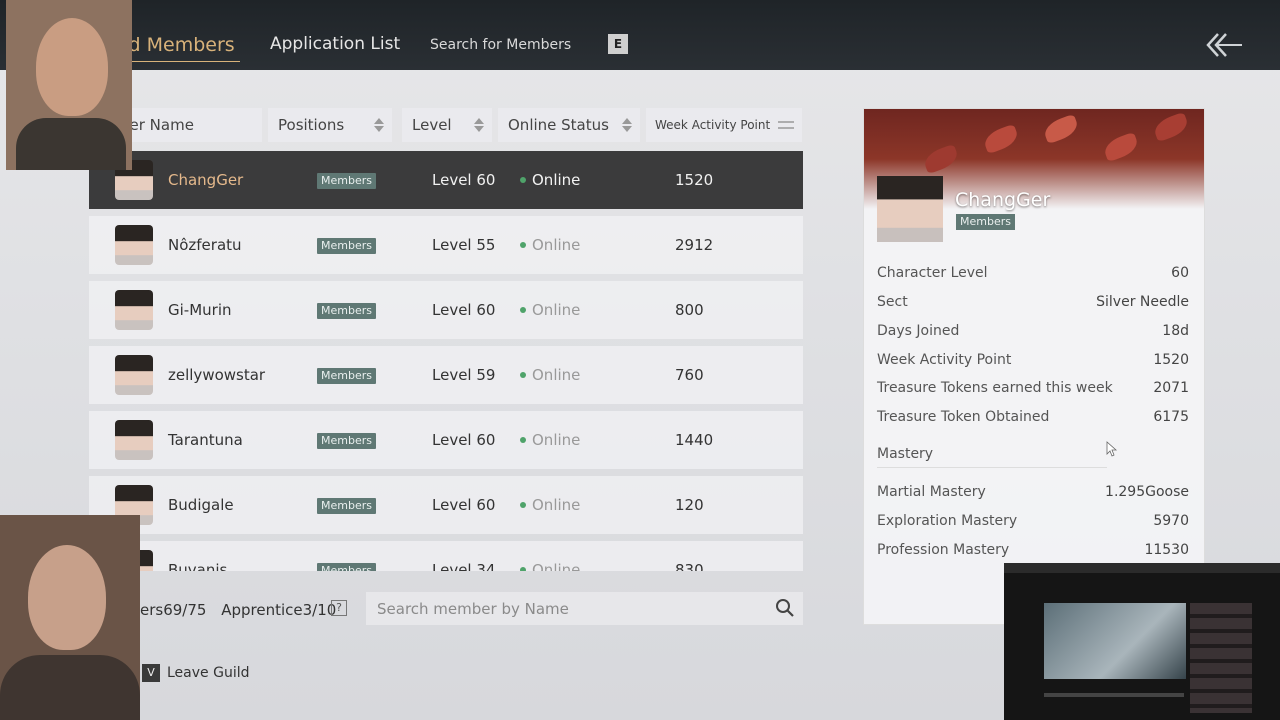 The width and height of the screenshot is (1280, 720). Describe the element at coordinates (1221, 658) in the screenshot. I see `video-sidebar` at that location.